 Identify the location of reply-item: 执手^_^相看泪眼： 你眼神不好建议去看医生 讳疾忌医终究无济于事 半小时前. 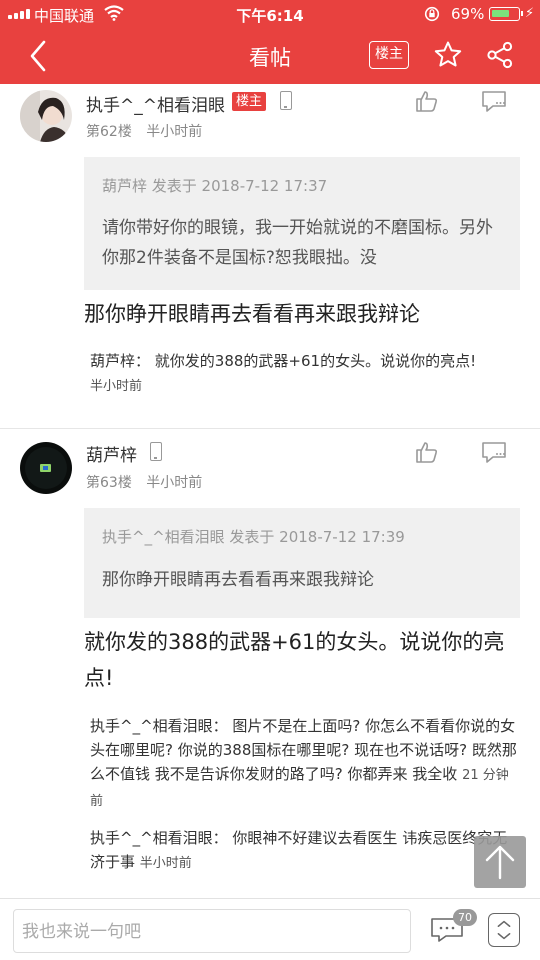
(305, 851).